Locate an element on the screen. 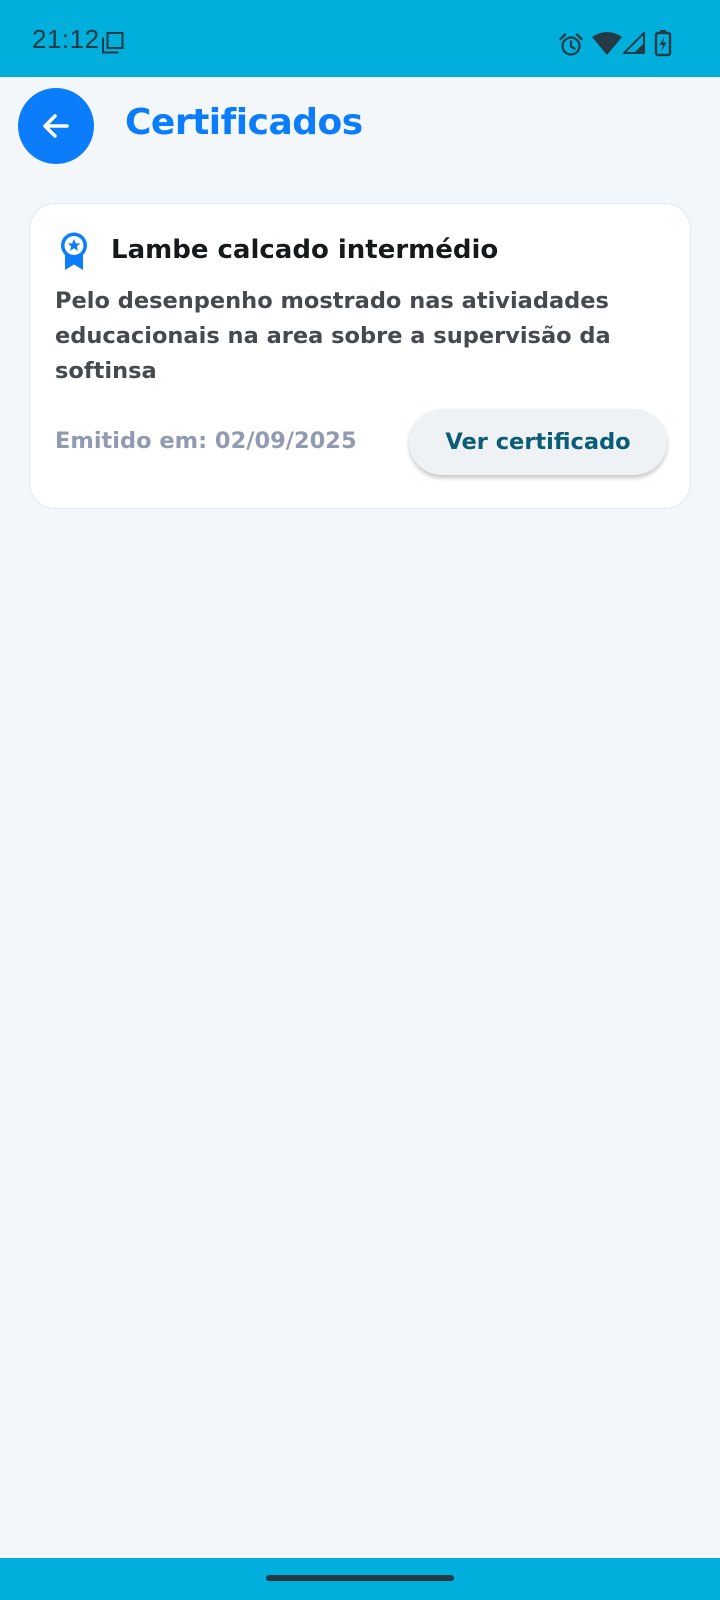 The height and width of the screenshot is (1600, 720). signal-icon is located at coordinates (634, 43).